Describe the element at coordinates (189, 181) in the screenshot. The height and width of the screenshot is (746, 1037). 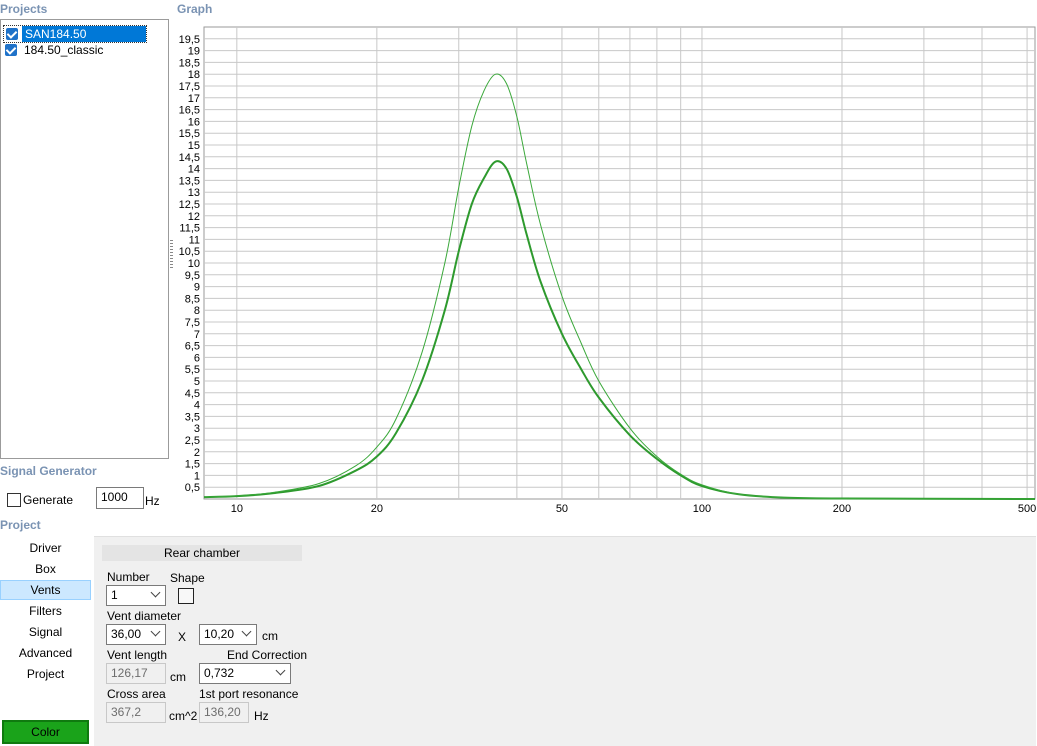
I see `y-tick-label: 13,5` at that location.